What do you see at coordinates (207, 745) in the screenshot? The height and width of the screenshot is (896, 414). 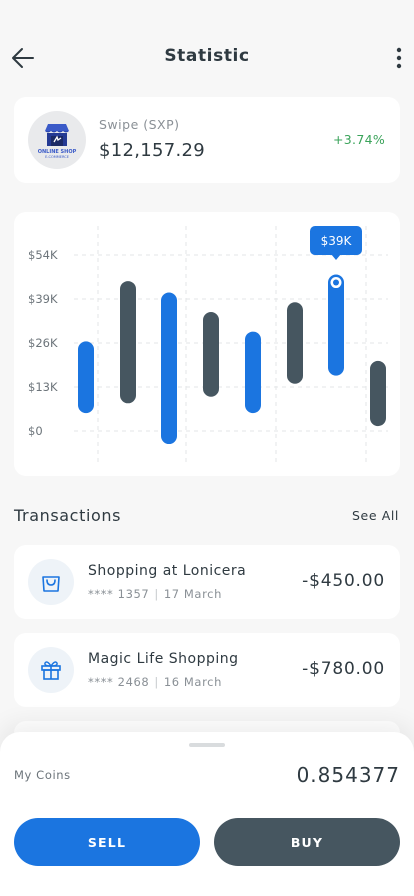 I see `sheet-handle` at bounding box center [207, 745].